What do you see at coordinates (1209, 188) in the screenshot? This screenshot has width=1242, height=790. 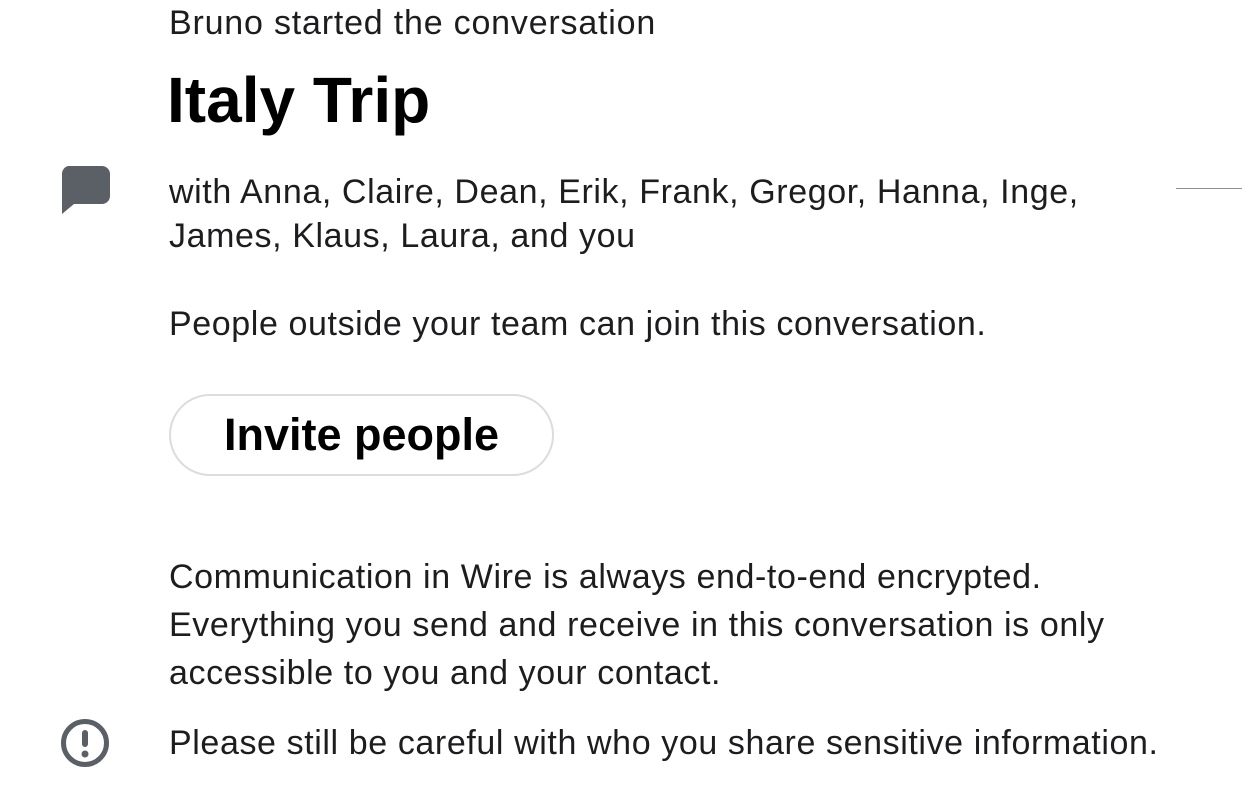 I see `divider-line` at bounding box center [1209, 188].